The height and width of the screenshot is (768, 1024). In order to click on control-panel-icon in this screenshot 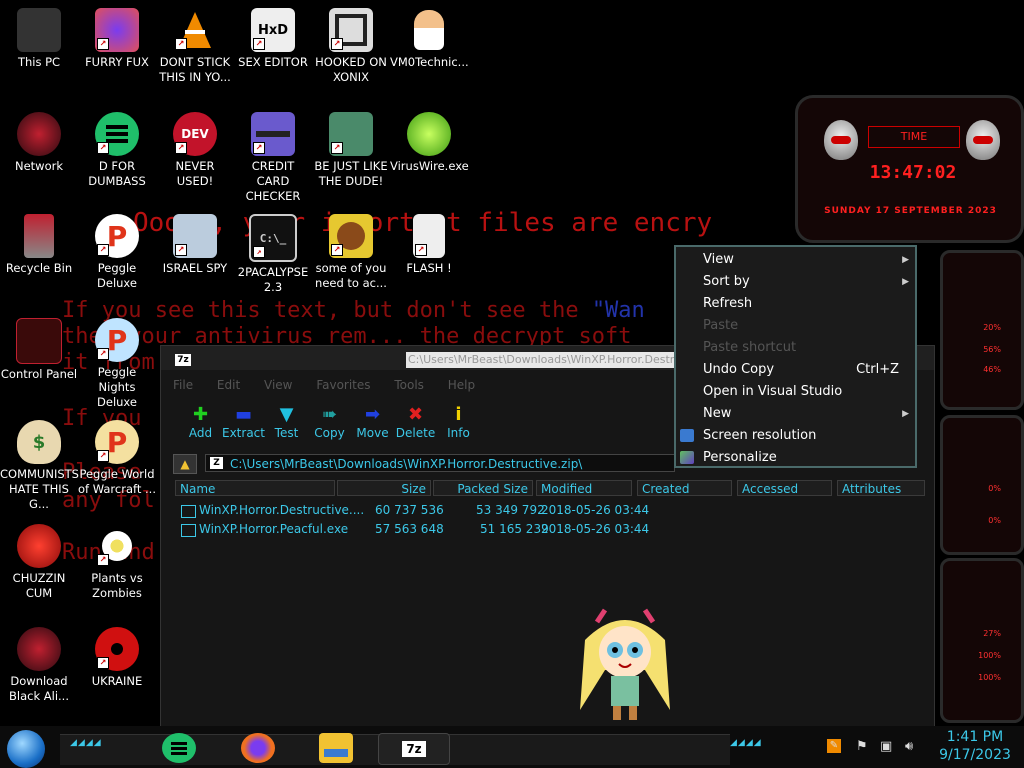, I will do `click(39, 341)`.